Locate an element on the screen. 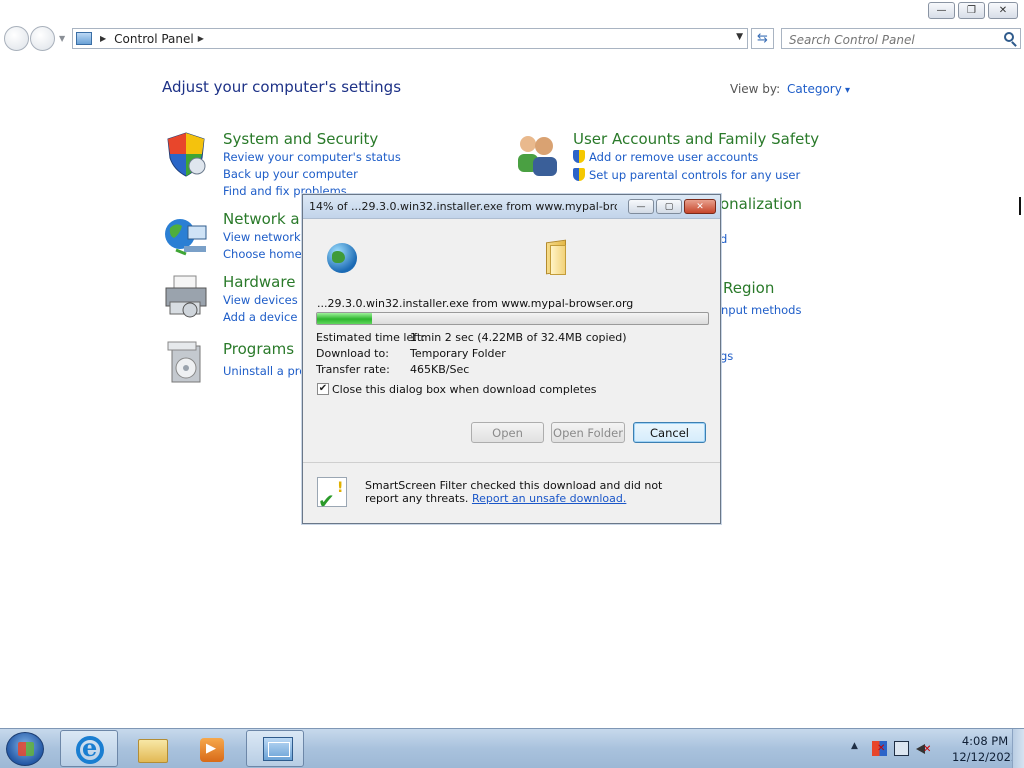 The image size is (1024, 768). category-network: Network ar is located at coordinates (264, 219).